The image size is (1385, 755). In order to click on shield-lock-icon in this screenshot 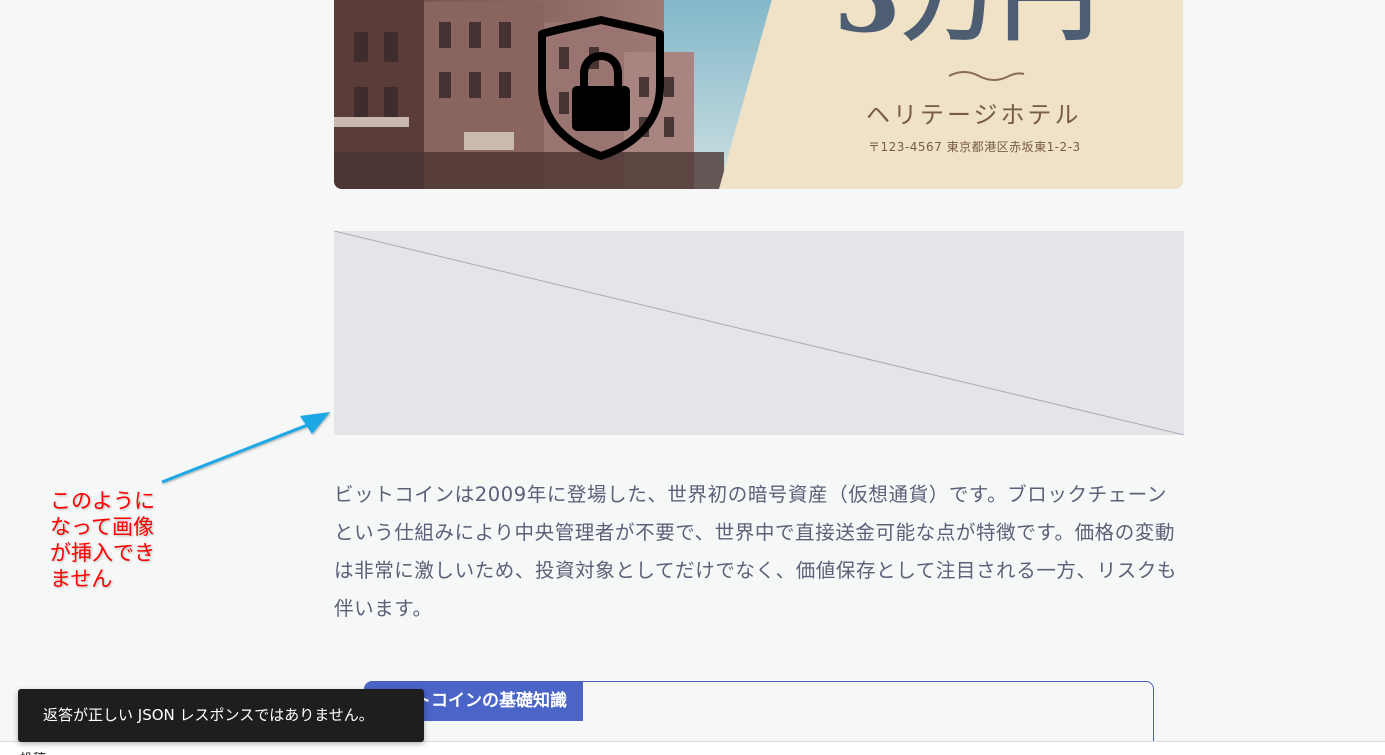, I will do `click(601, 88)`.